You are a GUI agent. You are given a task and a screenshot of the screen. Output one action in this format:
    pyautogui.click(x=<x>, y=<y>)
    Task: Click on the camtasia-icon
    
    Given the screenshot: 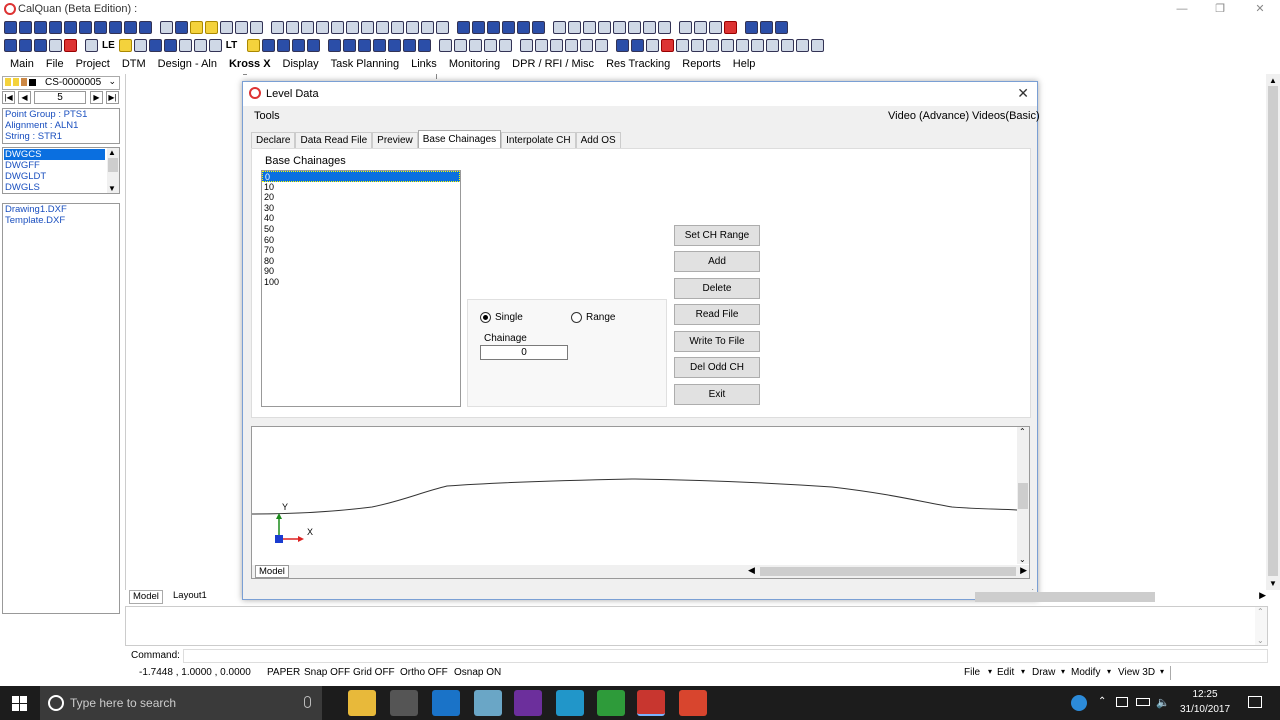 What is the action you would take?
    pyautogui.click(x=611, y=703)
    